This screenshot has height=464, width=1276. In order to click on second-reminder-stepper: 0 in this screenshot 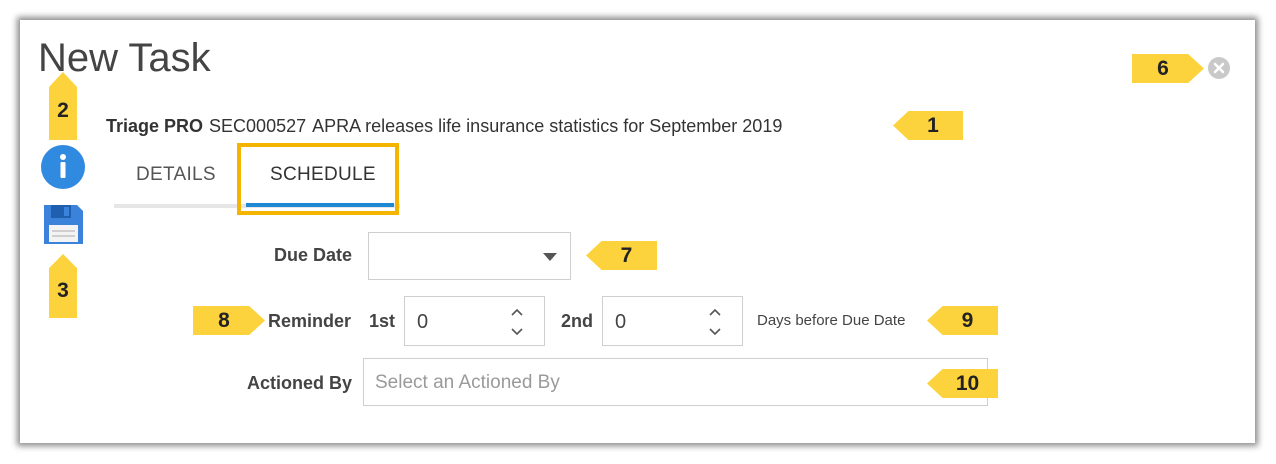, I will do `click(672, 321)`.